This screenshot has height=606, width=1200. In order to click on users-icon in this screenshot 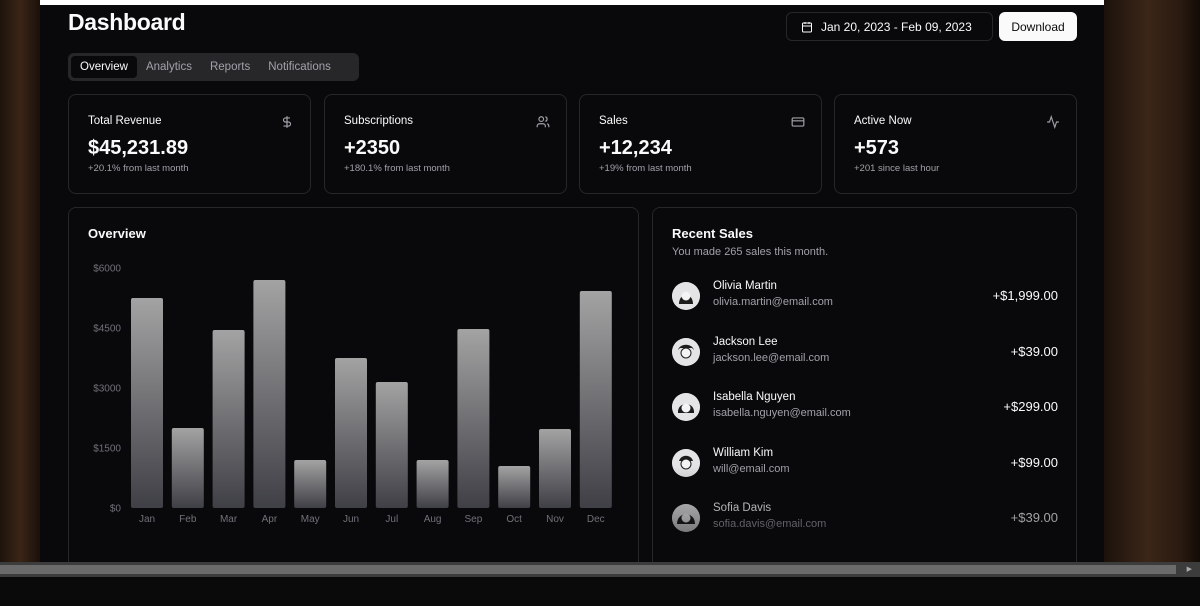, I will do `click(543, 122)`.